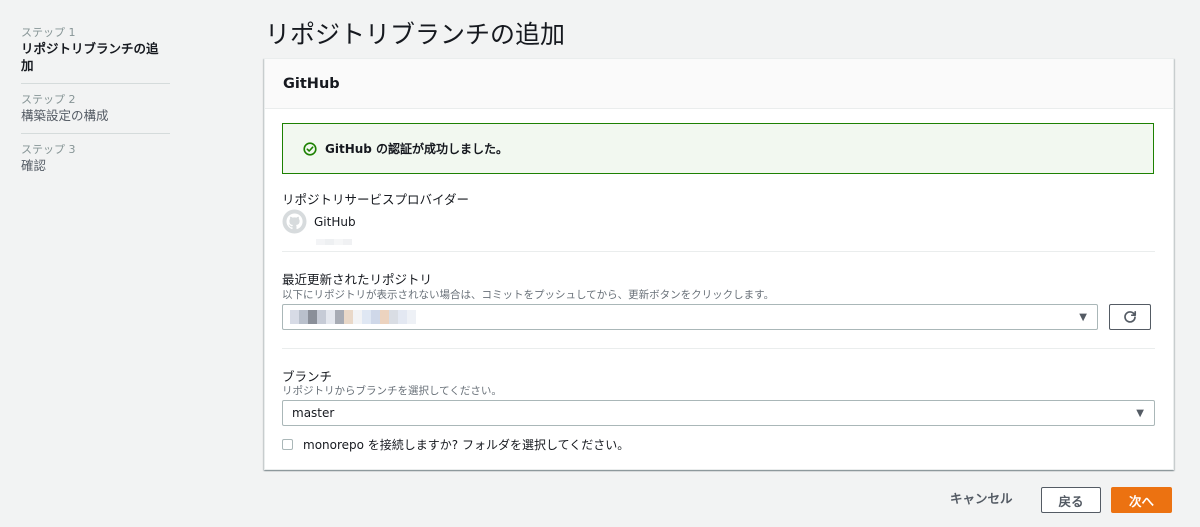  I want to click on redacted-repository-name, so click(681, 317).